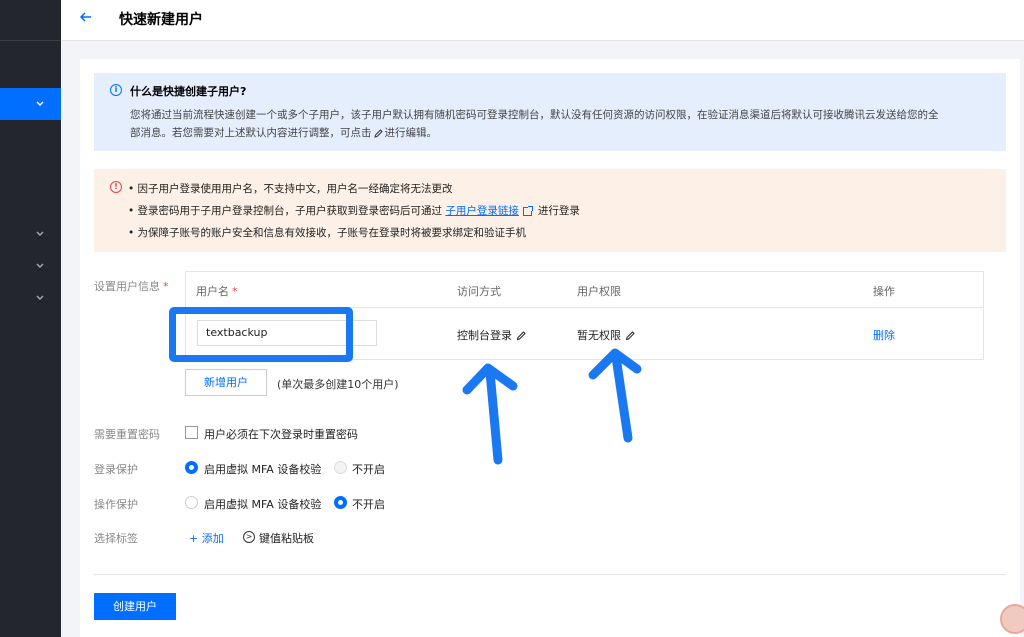 This screenshot has width=1024, height=637. I want to click on login-protect-mfa-radio, so click(191, 467).